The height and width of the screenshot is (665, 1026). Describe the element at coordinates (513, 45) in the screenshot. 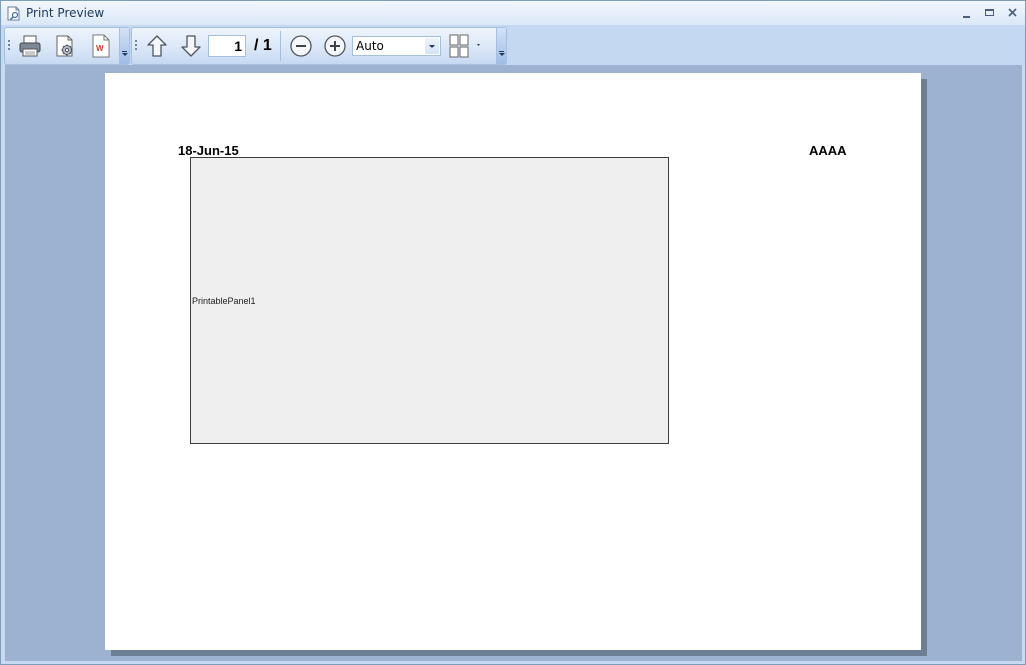

I see `toolbar-area: W 1 / 1 Auto` at that location.